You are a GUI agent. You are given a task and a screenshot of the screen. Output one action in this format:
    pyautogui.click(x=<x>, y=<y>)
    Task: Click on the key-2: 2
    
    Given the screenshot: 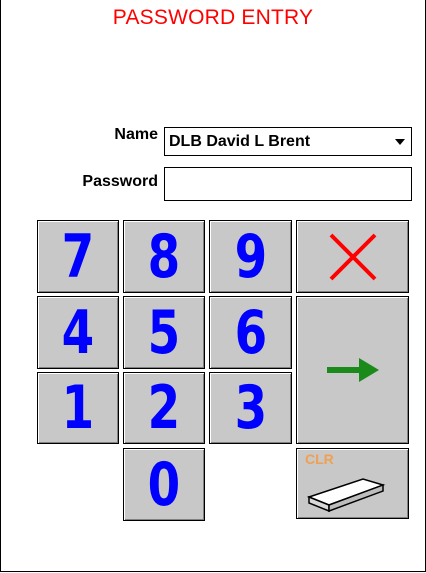 What is the action you would take?
    pyautogui.click(x=164, y=408)
    